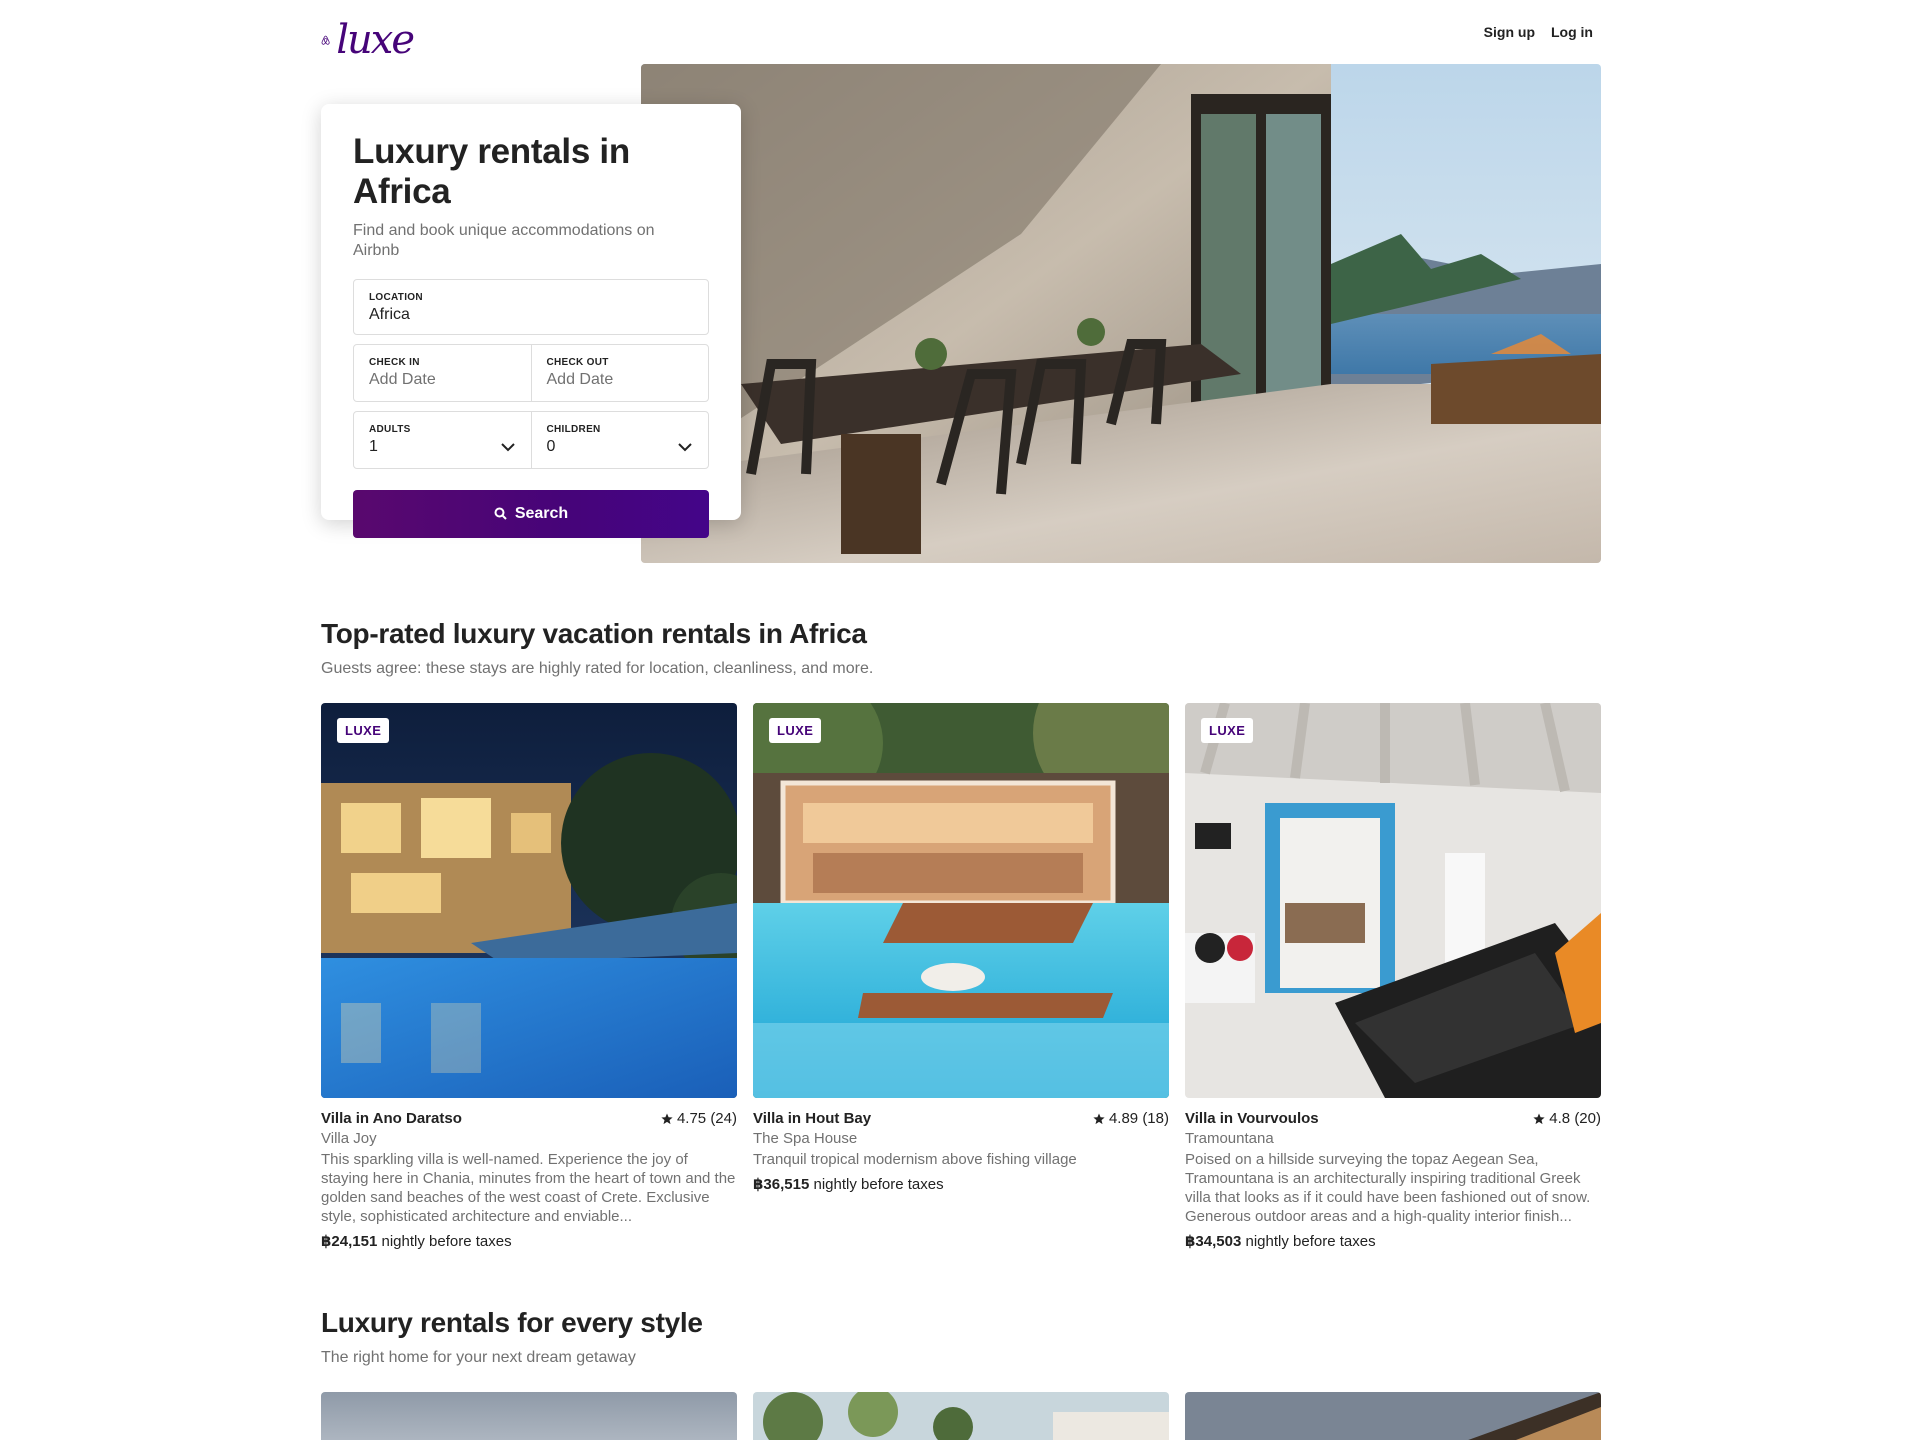 The width and height of the screenshot is (1920, 1440). What do you see at coordinates (620, 380) in the screenshot?
I see `checkout-placeholder: Add Date` at bounding box center [620, 380].